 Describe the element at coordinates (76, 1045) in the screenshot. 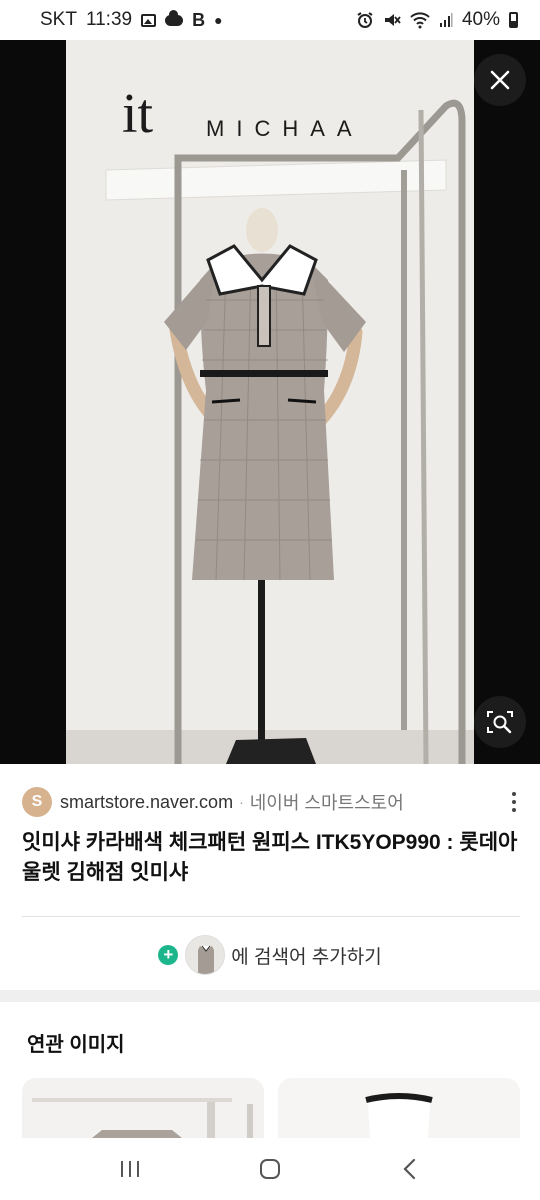

I see `related-images-heading: 연관 이미지` at that location.